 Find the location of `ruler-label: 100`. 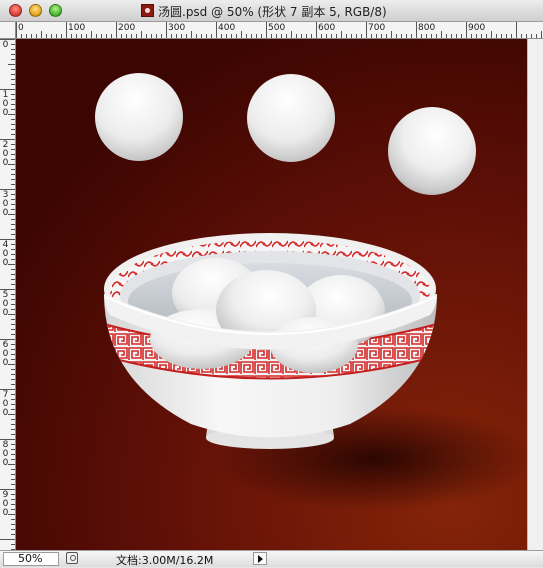

ruler-label: 100 is located at coordinates (5, 104).